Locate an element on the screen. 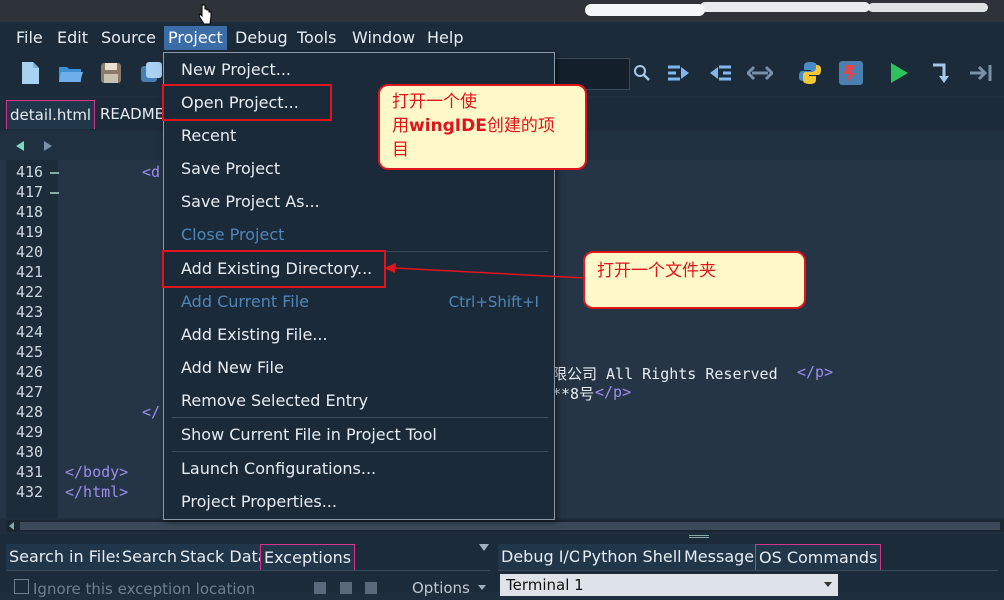 Image resolution: width=1004 pixels, height=600 pixels. callout-add-directory: 打开一个文件夹 is located at coordinates (694, 280).